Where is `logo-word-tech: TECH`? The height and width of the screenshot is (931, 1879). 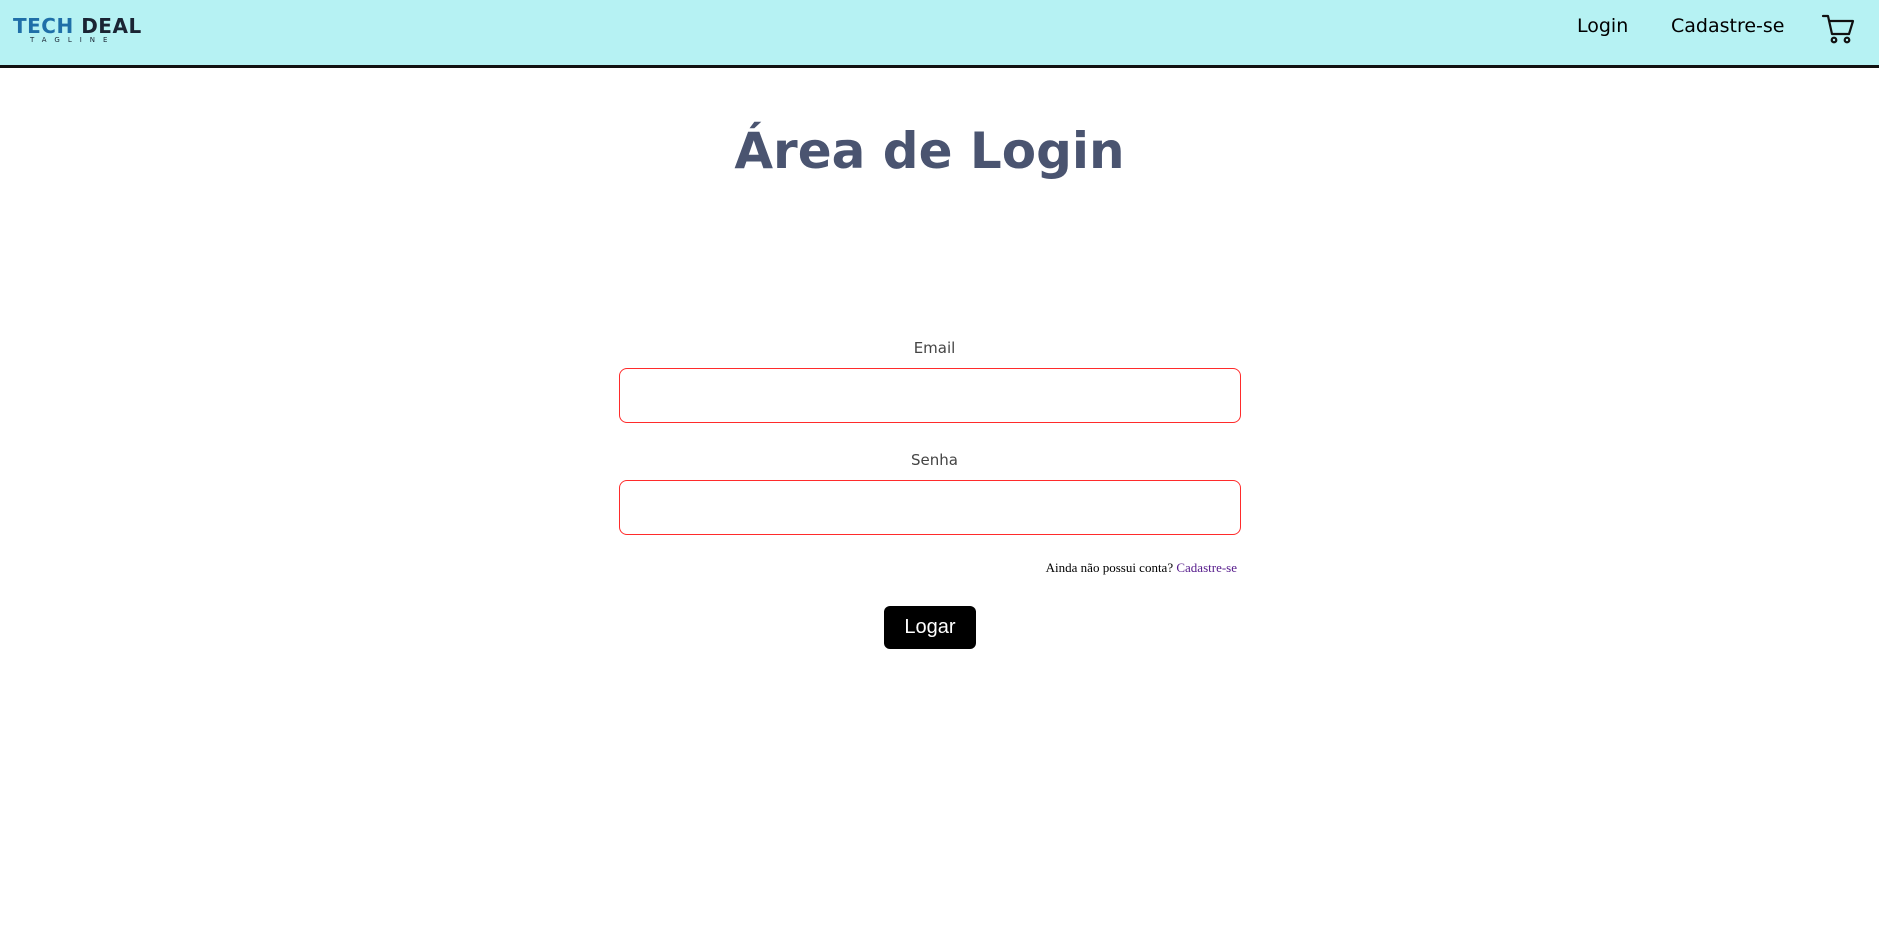 logo-word-tech: TECH is located at coordinates (43, 26).